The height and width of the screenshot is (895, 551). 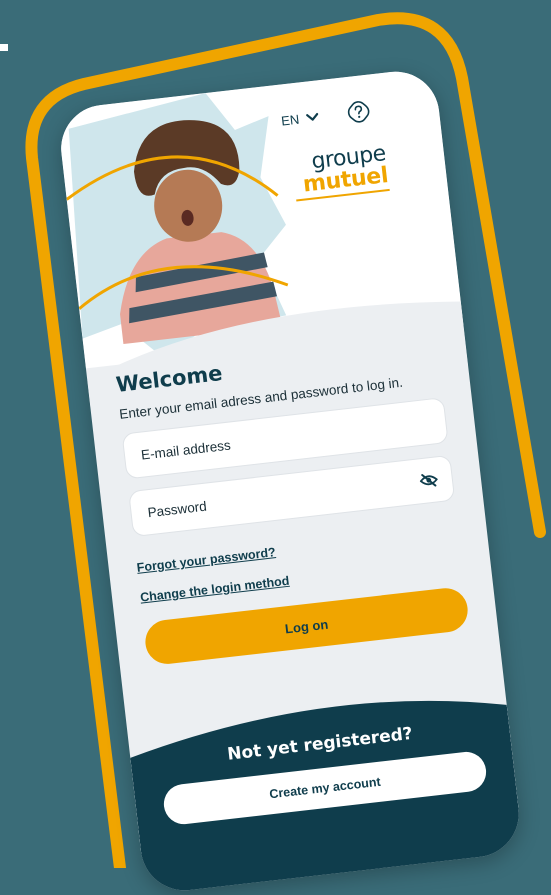 What do you see at coordinates (358, 112) in the screenshot?
I see `help-icon` at bounding box center [358, 112].